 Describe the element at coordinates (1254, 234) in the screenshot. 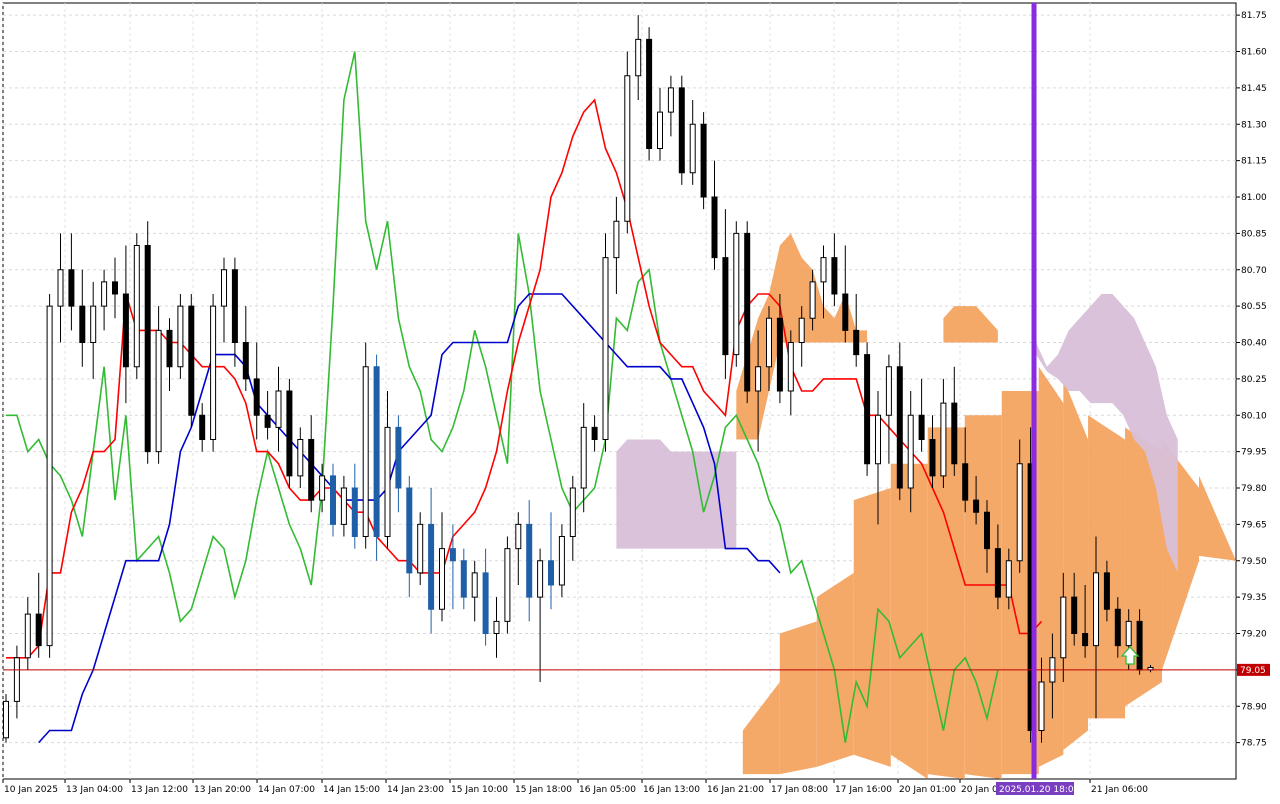

I see `y-tick-label: 80.85` at that location.